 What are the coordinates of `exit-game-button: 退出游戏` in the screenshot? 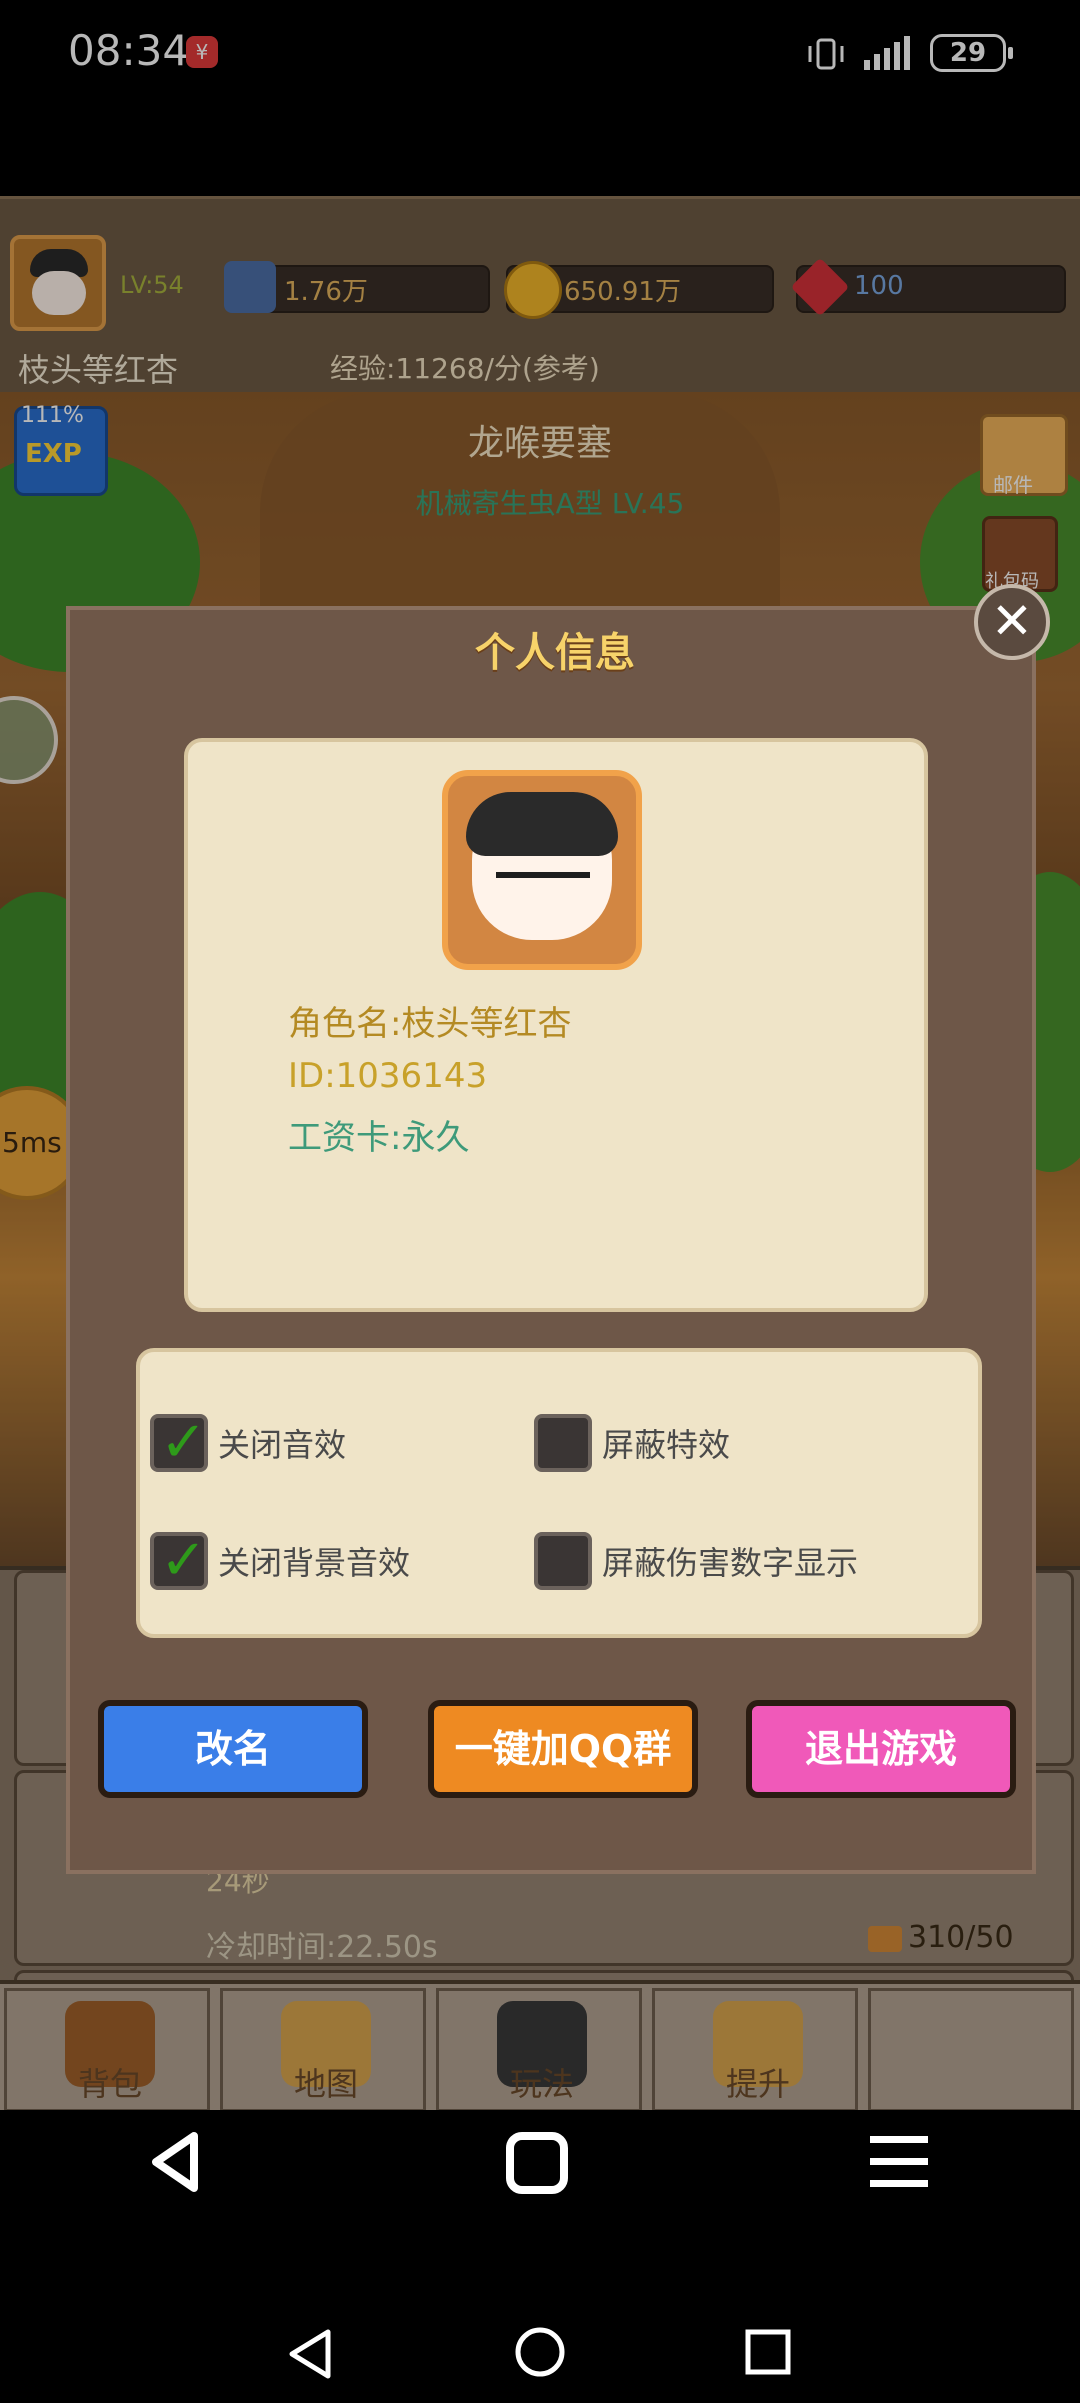 It's located at (881, 1749).